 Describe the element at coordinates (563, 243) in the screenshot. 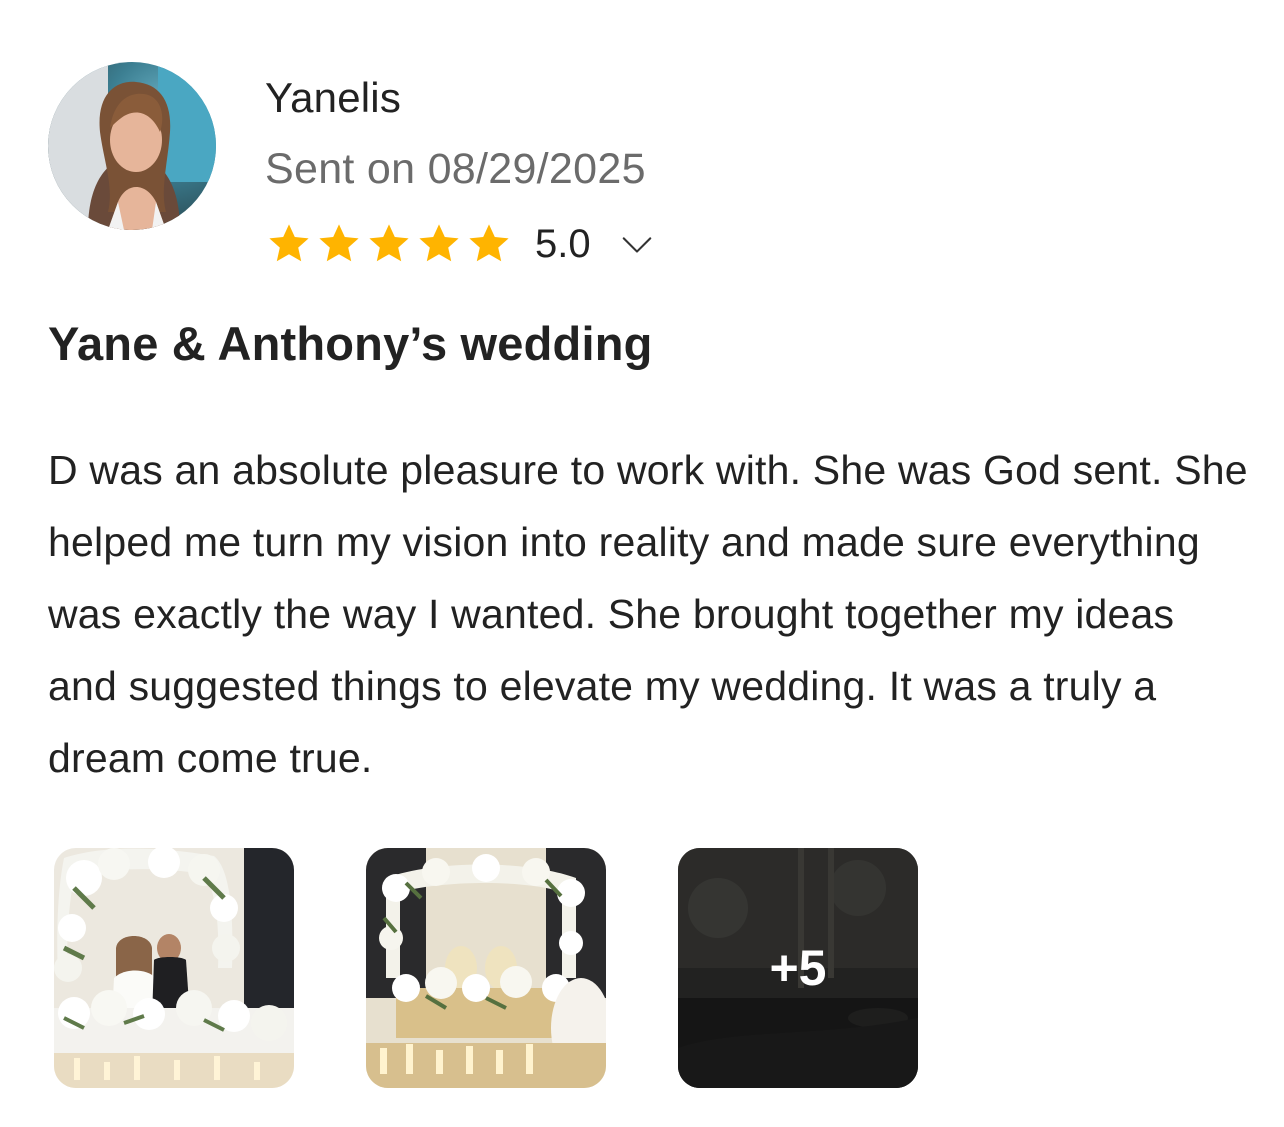

I see `rating-value: 5.0` at that location.